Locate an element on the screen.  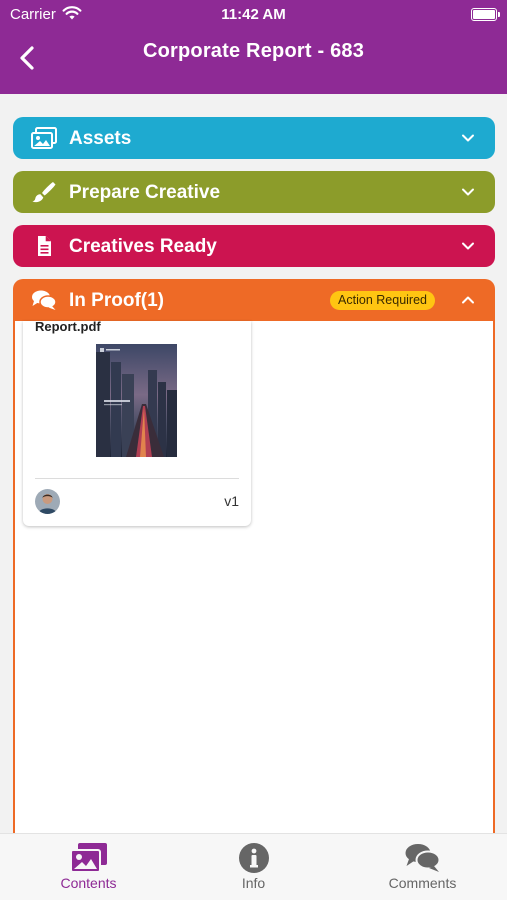
section-creatives-ready: Creatives Ready is located at coordinates (254, 246).